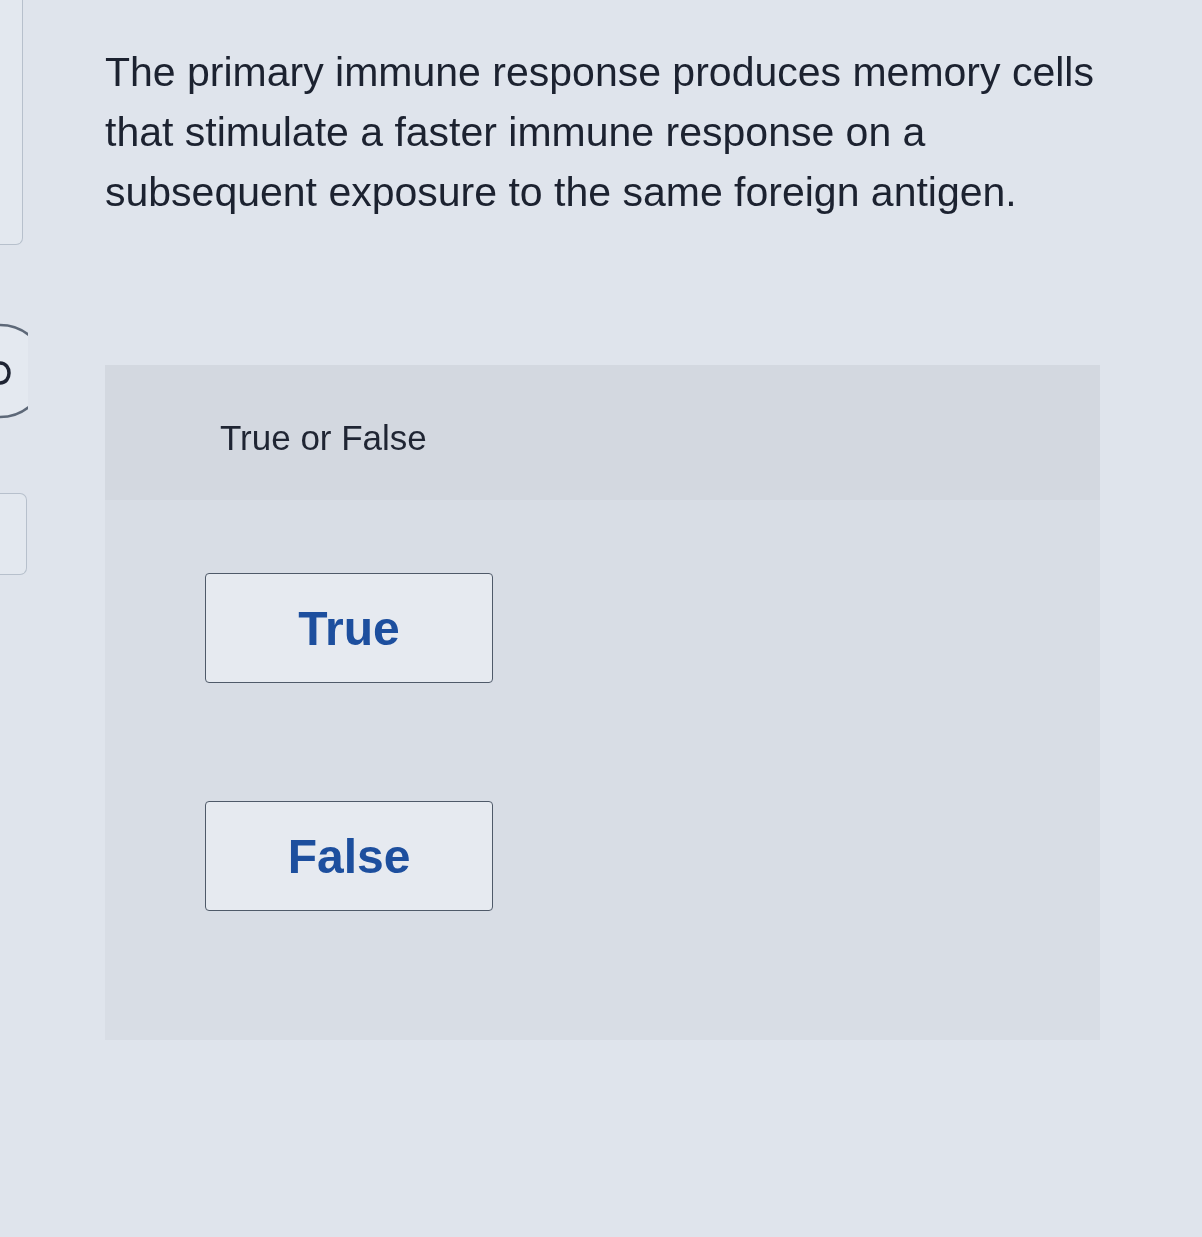 The width and height of the screenshot is (1202, 1237). Describe the element at coordinates (323, 437) in the screenshot. I see `prompt-label: True or False` at that location.